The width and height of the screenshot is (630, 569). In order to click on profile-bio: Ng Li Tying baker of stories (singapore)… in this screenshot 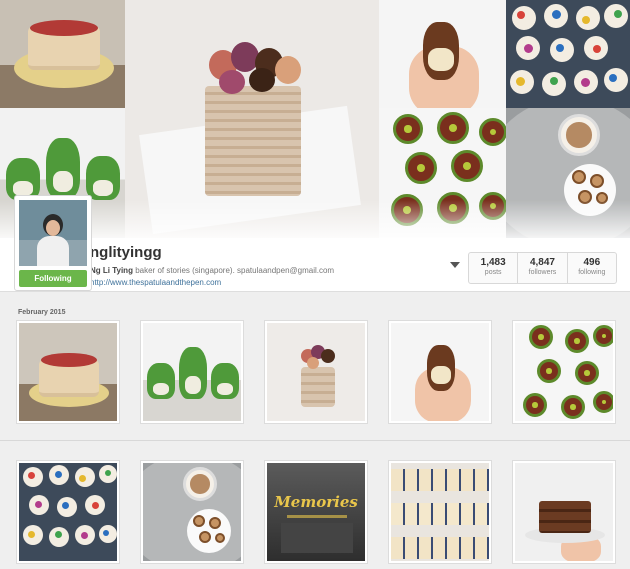, I will do `click(212, 270)`.